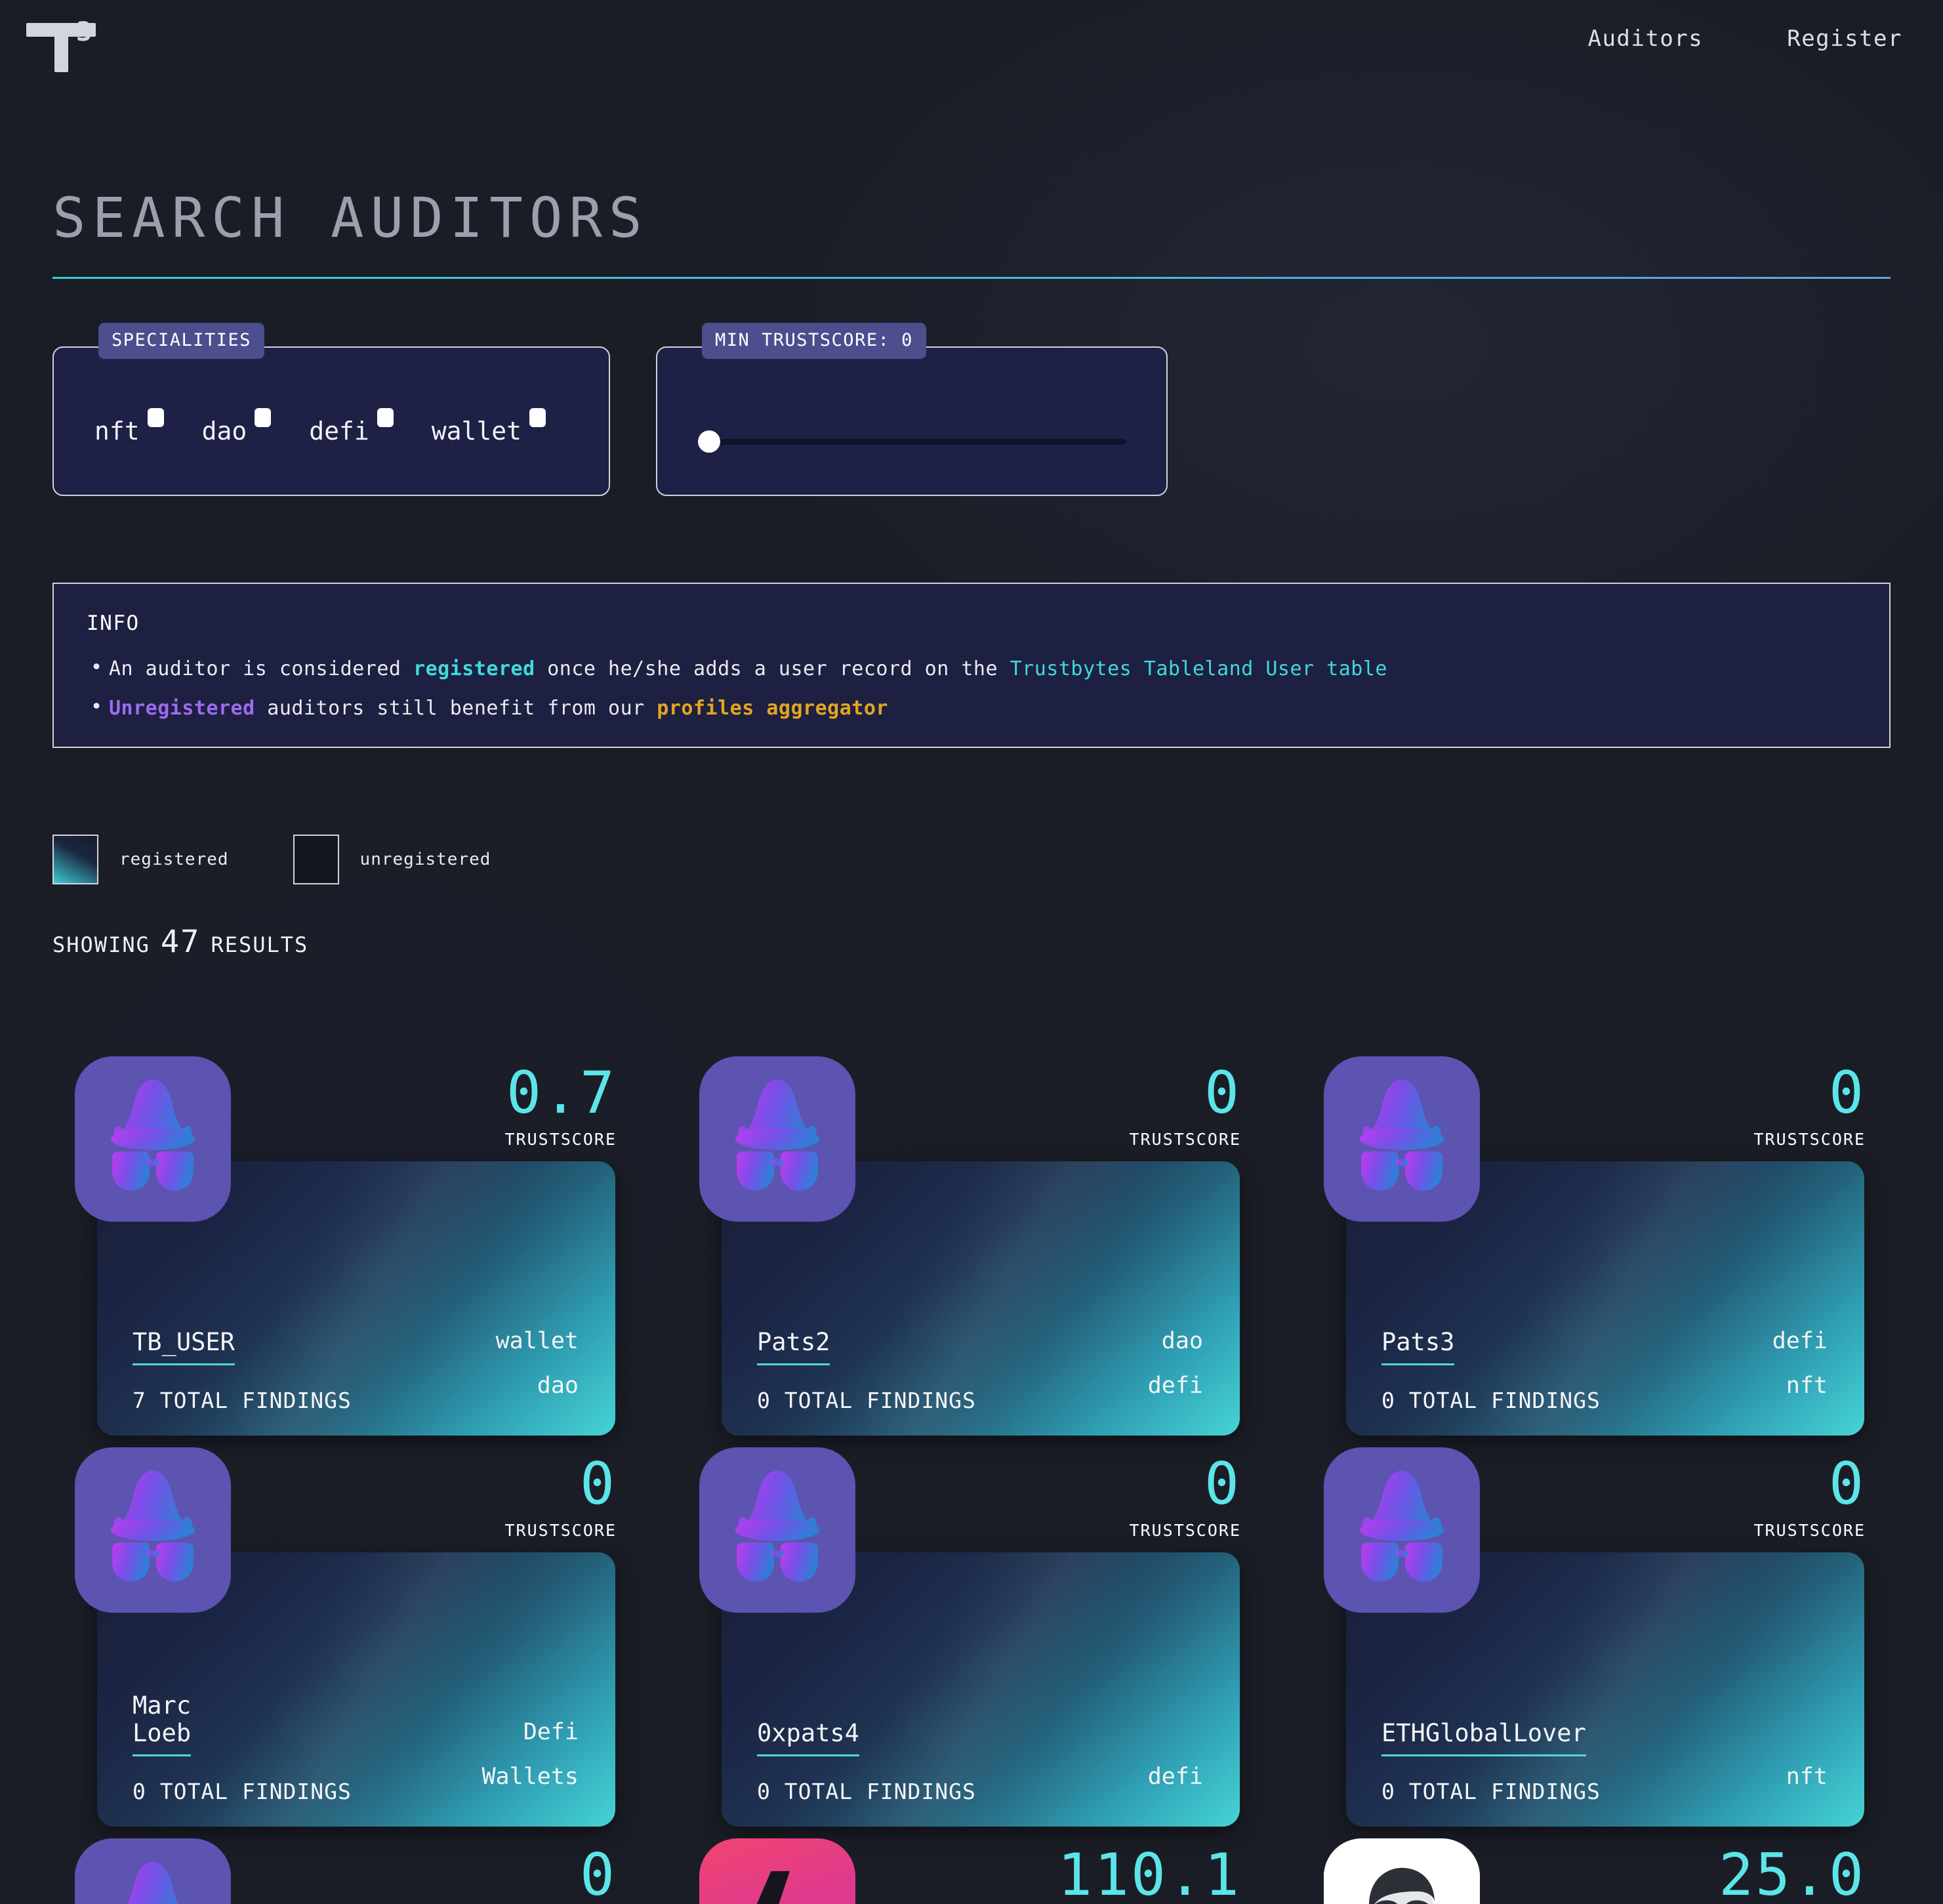 Image resolution: width=1943 pixels, height=1904 pixels. I want to click on auditor-speciality-tag: Defi, so click(551, 1731).